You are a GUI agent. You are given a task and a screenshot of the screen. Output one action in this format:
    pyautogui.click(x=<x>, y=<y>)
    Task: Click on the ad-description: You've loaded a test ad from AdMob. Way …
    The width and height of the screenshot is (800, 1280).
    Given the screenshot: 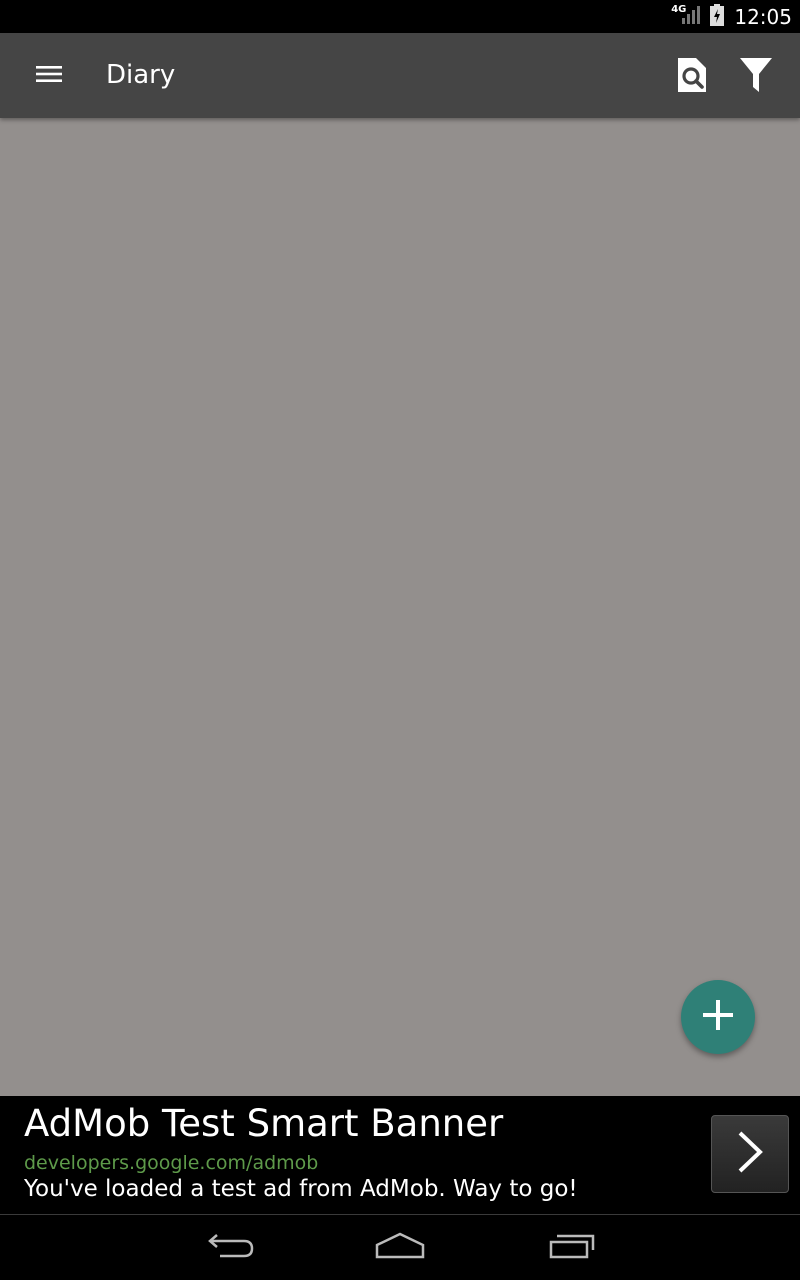 What is the action you would take?
    pyautogui.click(x=301, y=1189)
    